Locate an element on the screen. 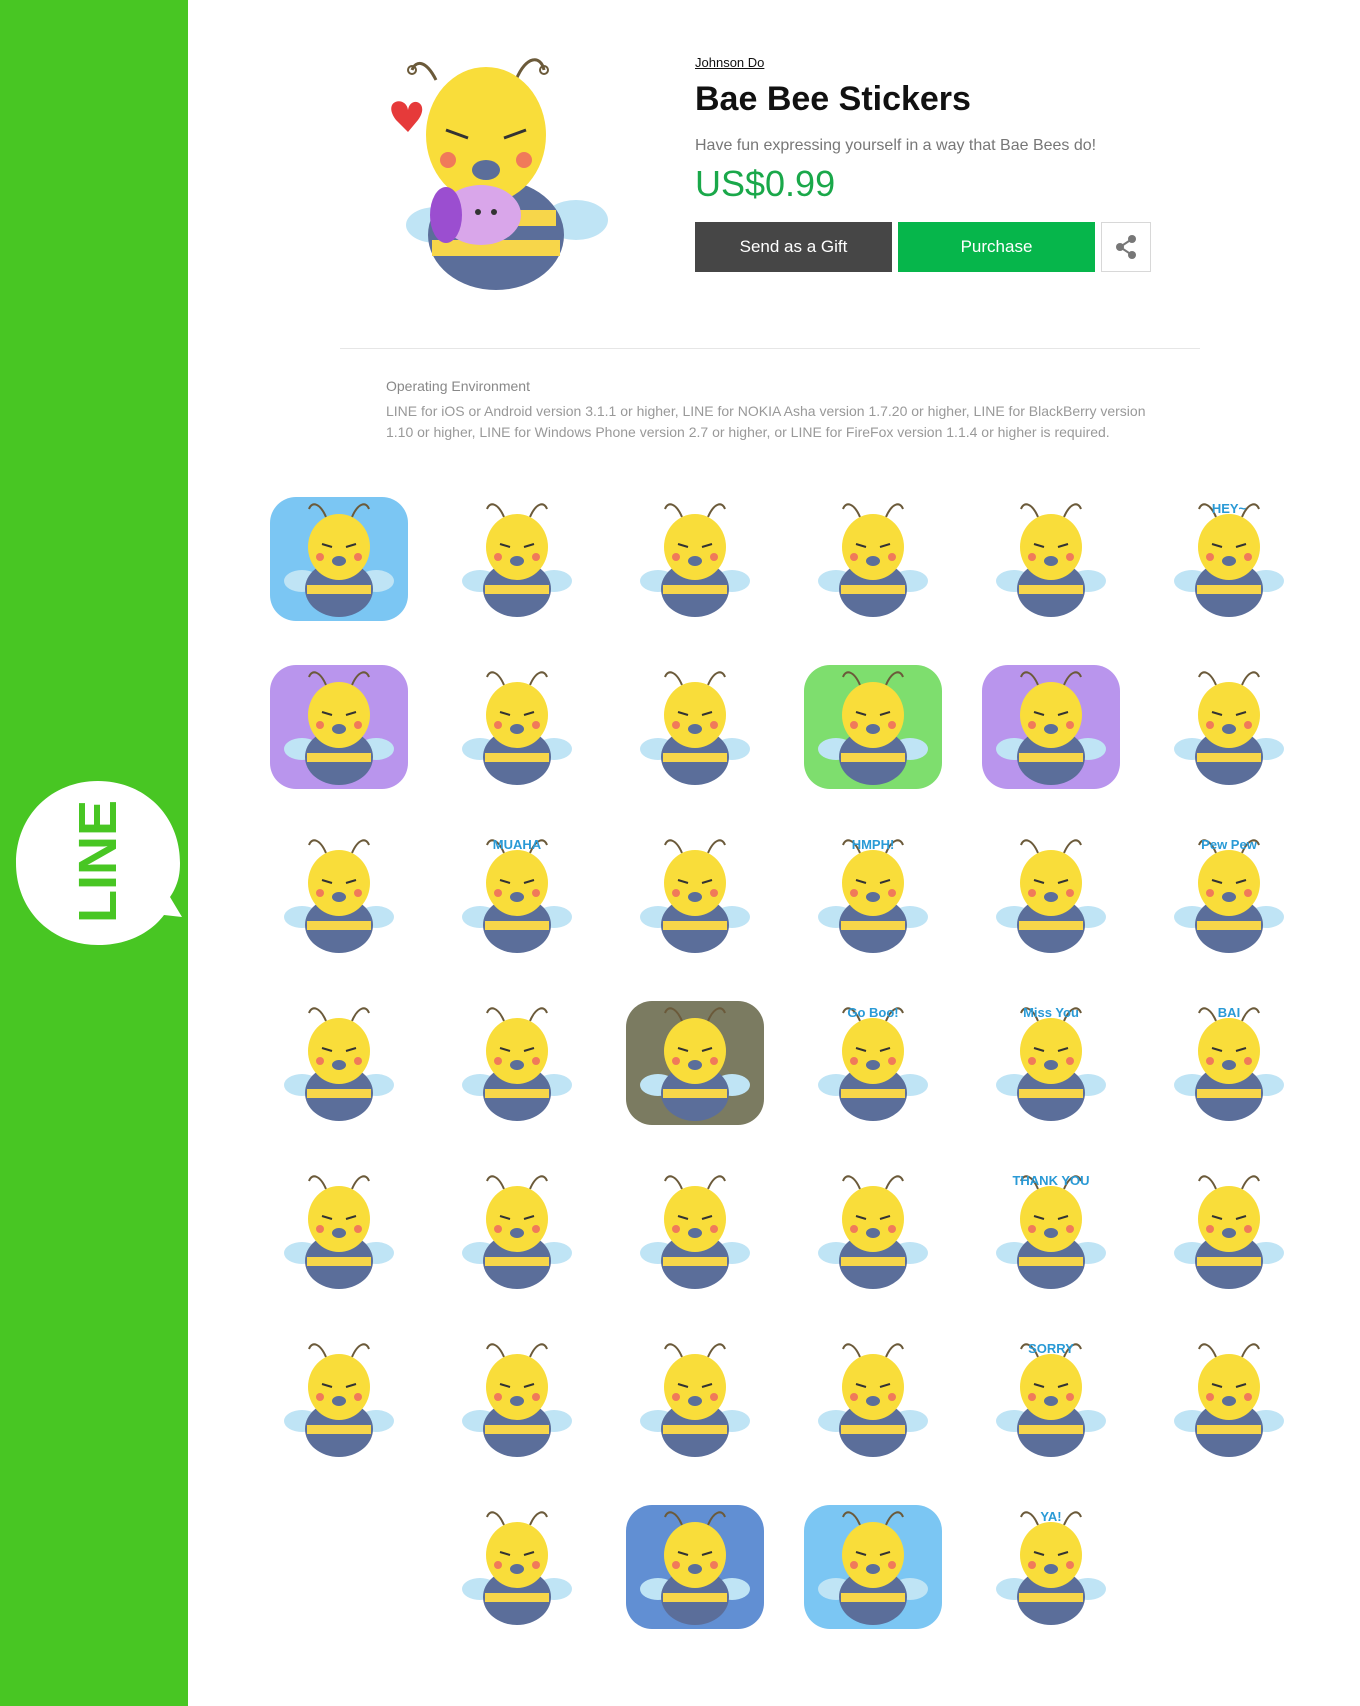 The image size is (1360, 1706). sticker-row: HEY~ is located at coordinates (785, 559).